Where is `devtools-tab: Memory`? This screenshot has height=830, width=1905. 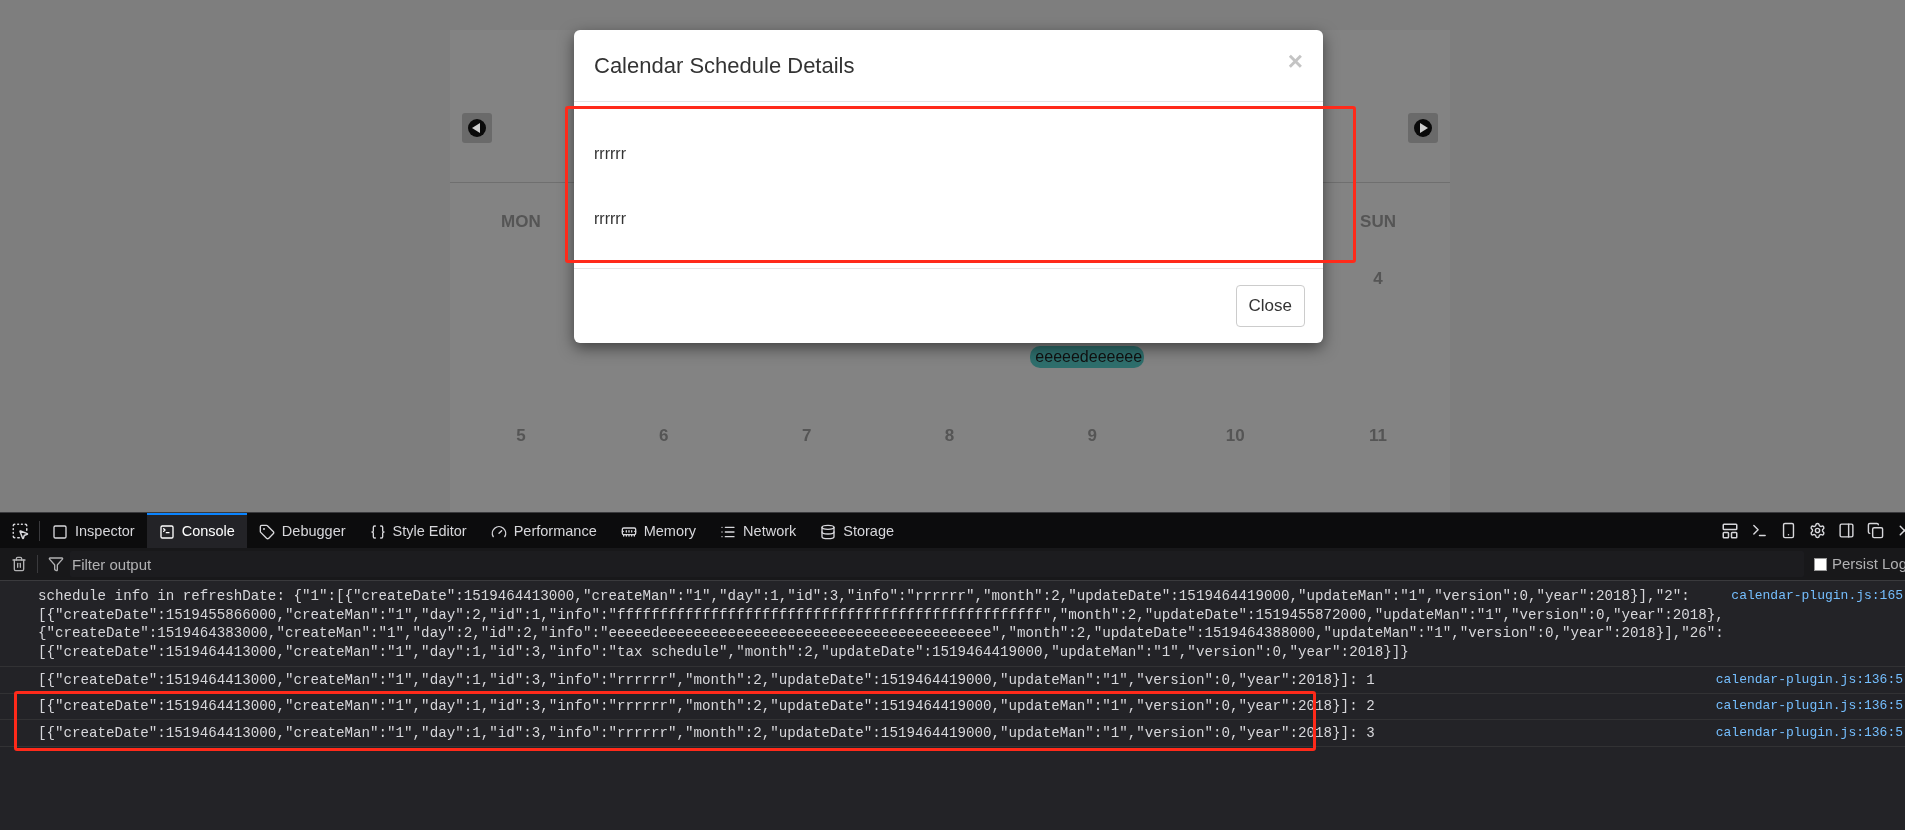
devtools-tab: Memory is located at coordinates (658, 530).